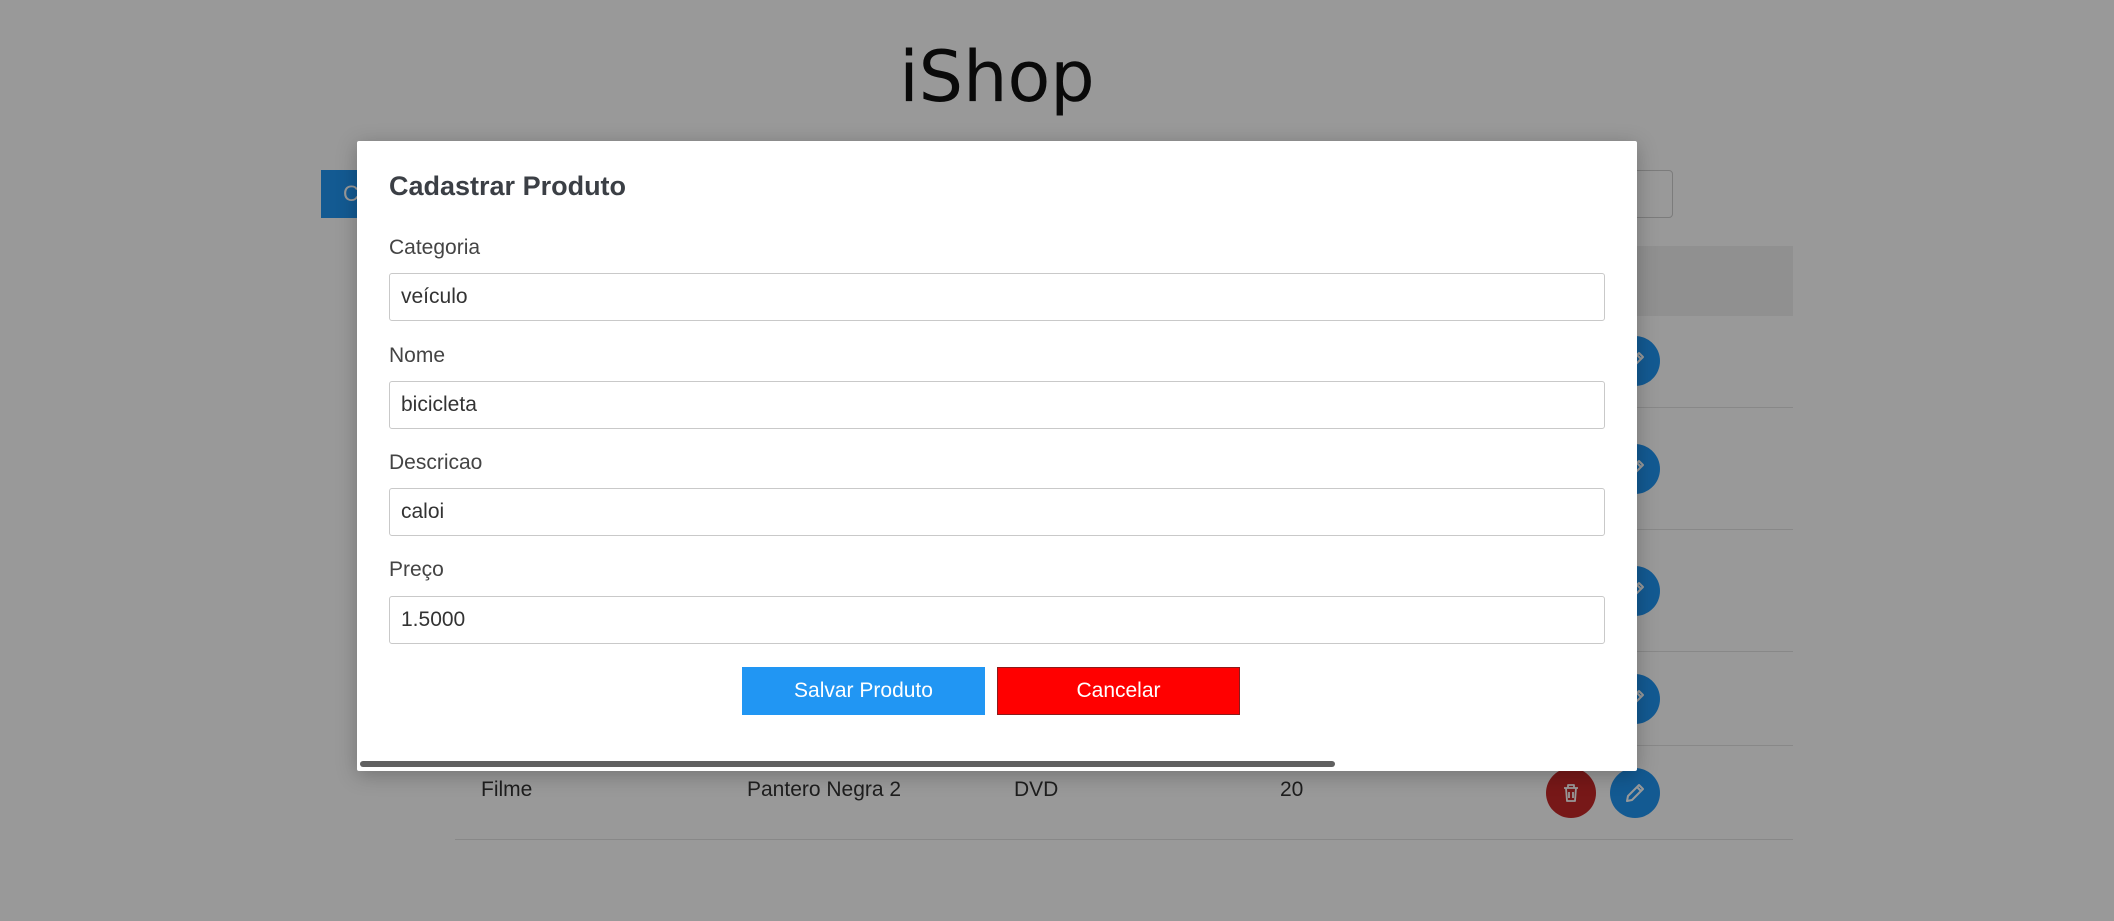 Image resolution: width=2114 pixels, height=921 pixels. Describe the element at coordinates (997, 405) in the screenshot. I see `nome-input` at that location.